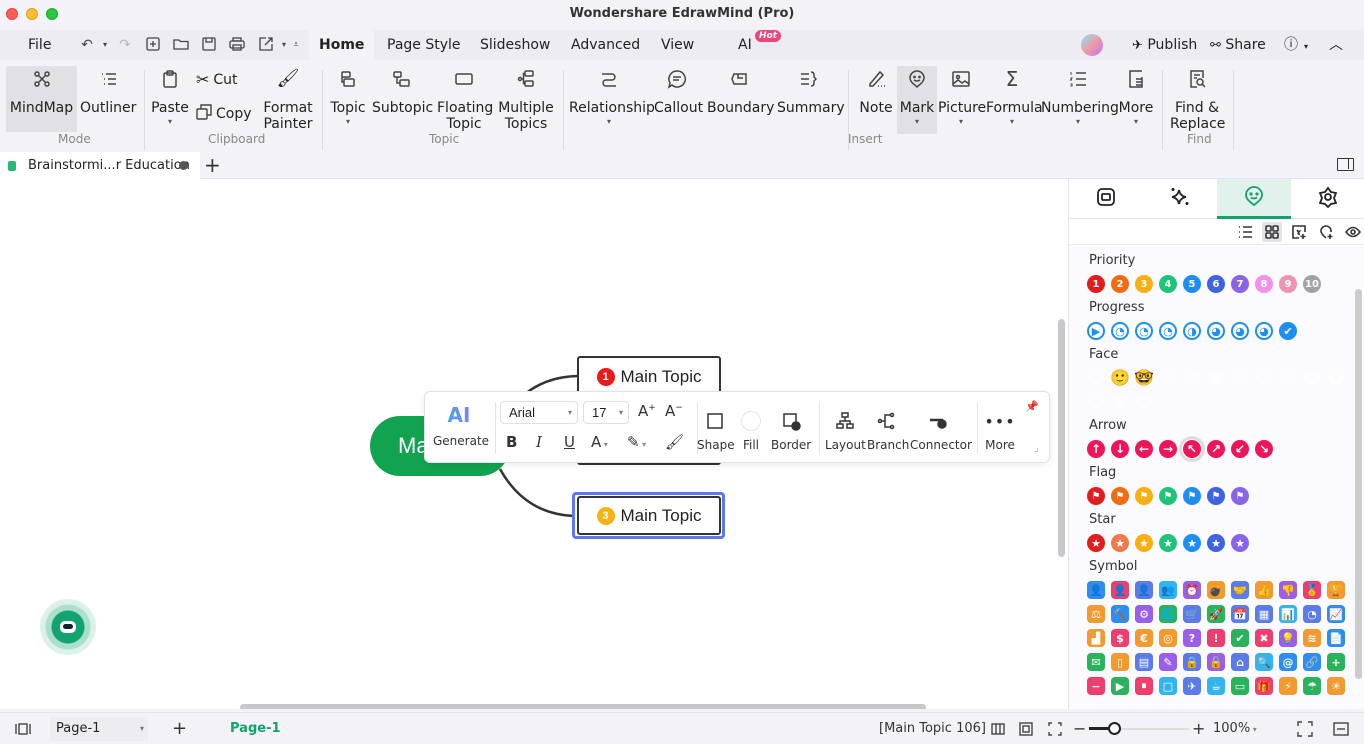 The width and height of the screenshot is (1364, 744). What do you see at coordinates (605, 45) in the screenshot?
I see `tab-advanced: Advanced` at bounding box center [605, 45].